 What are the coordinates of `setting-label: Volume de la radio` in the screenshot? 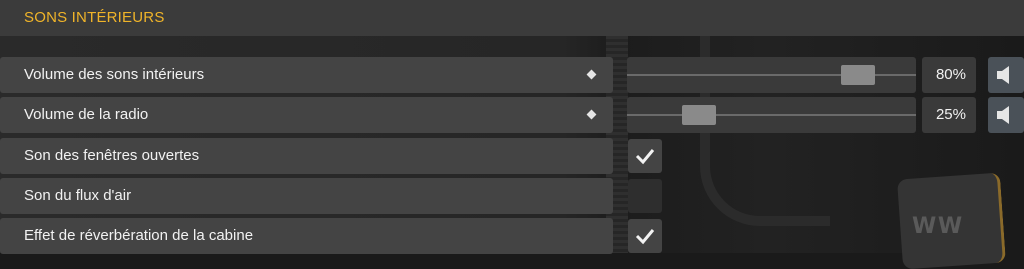 It's located at (86, 114).